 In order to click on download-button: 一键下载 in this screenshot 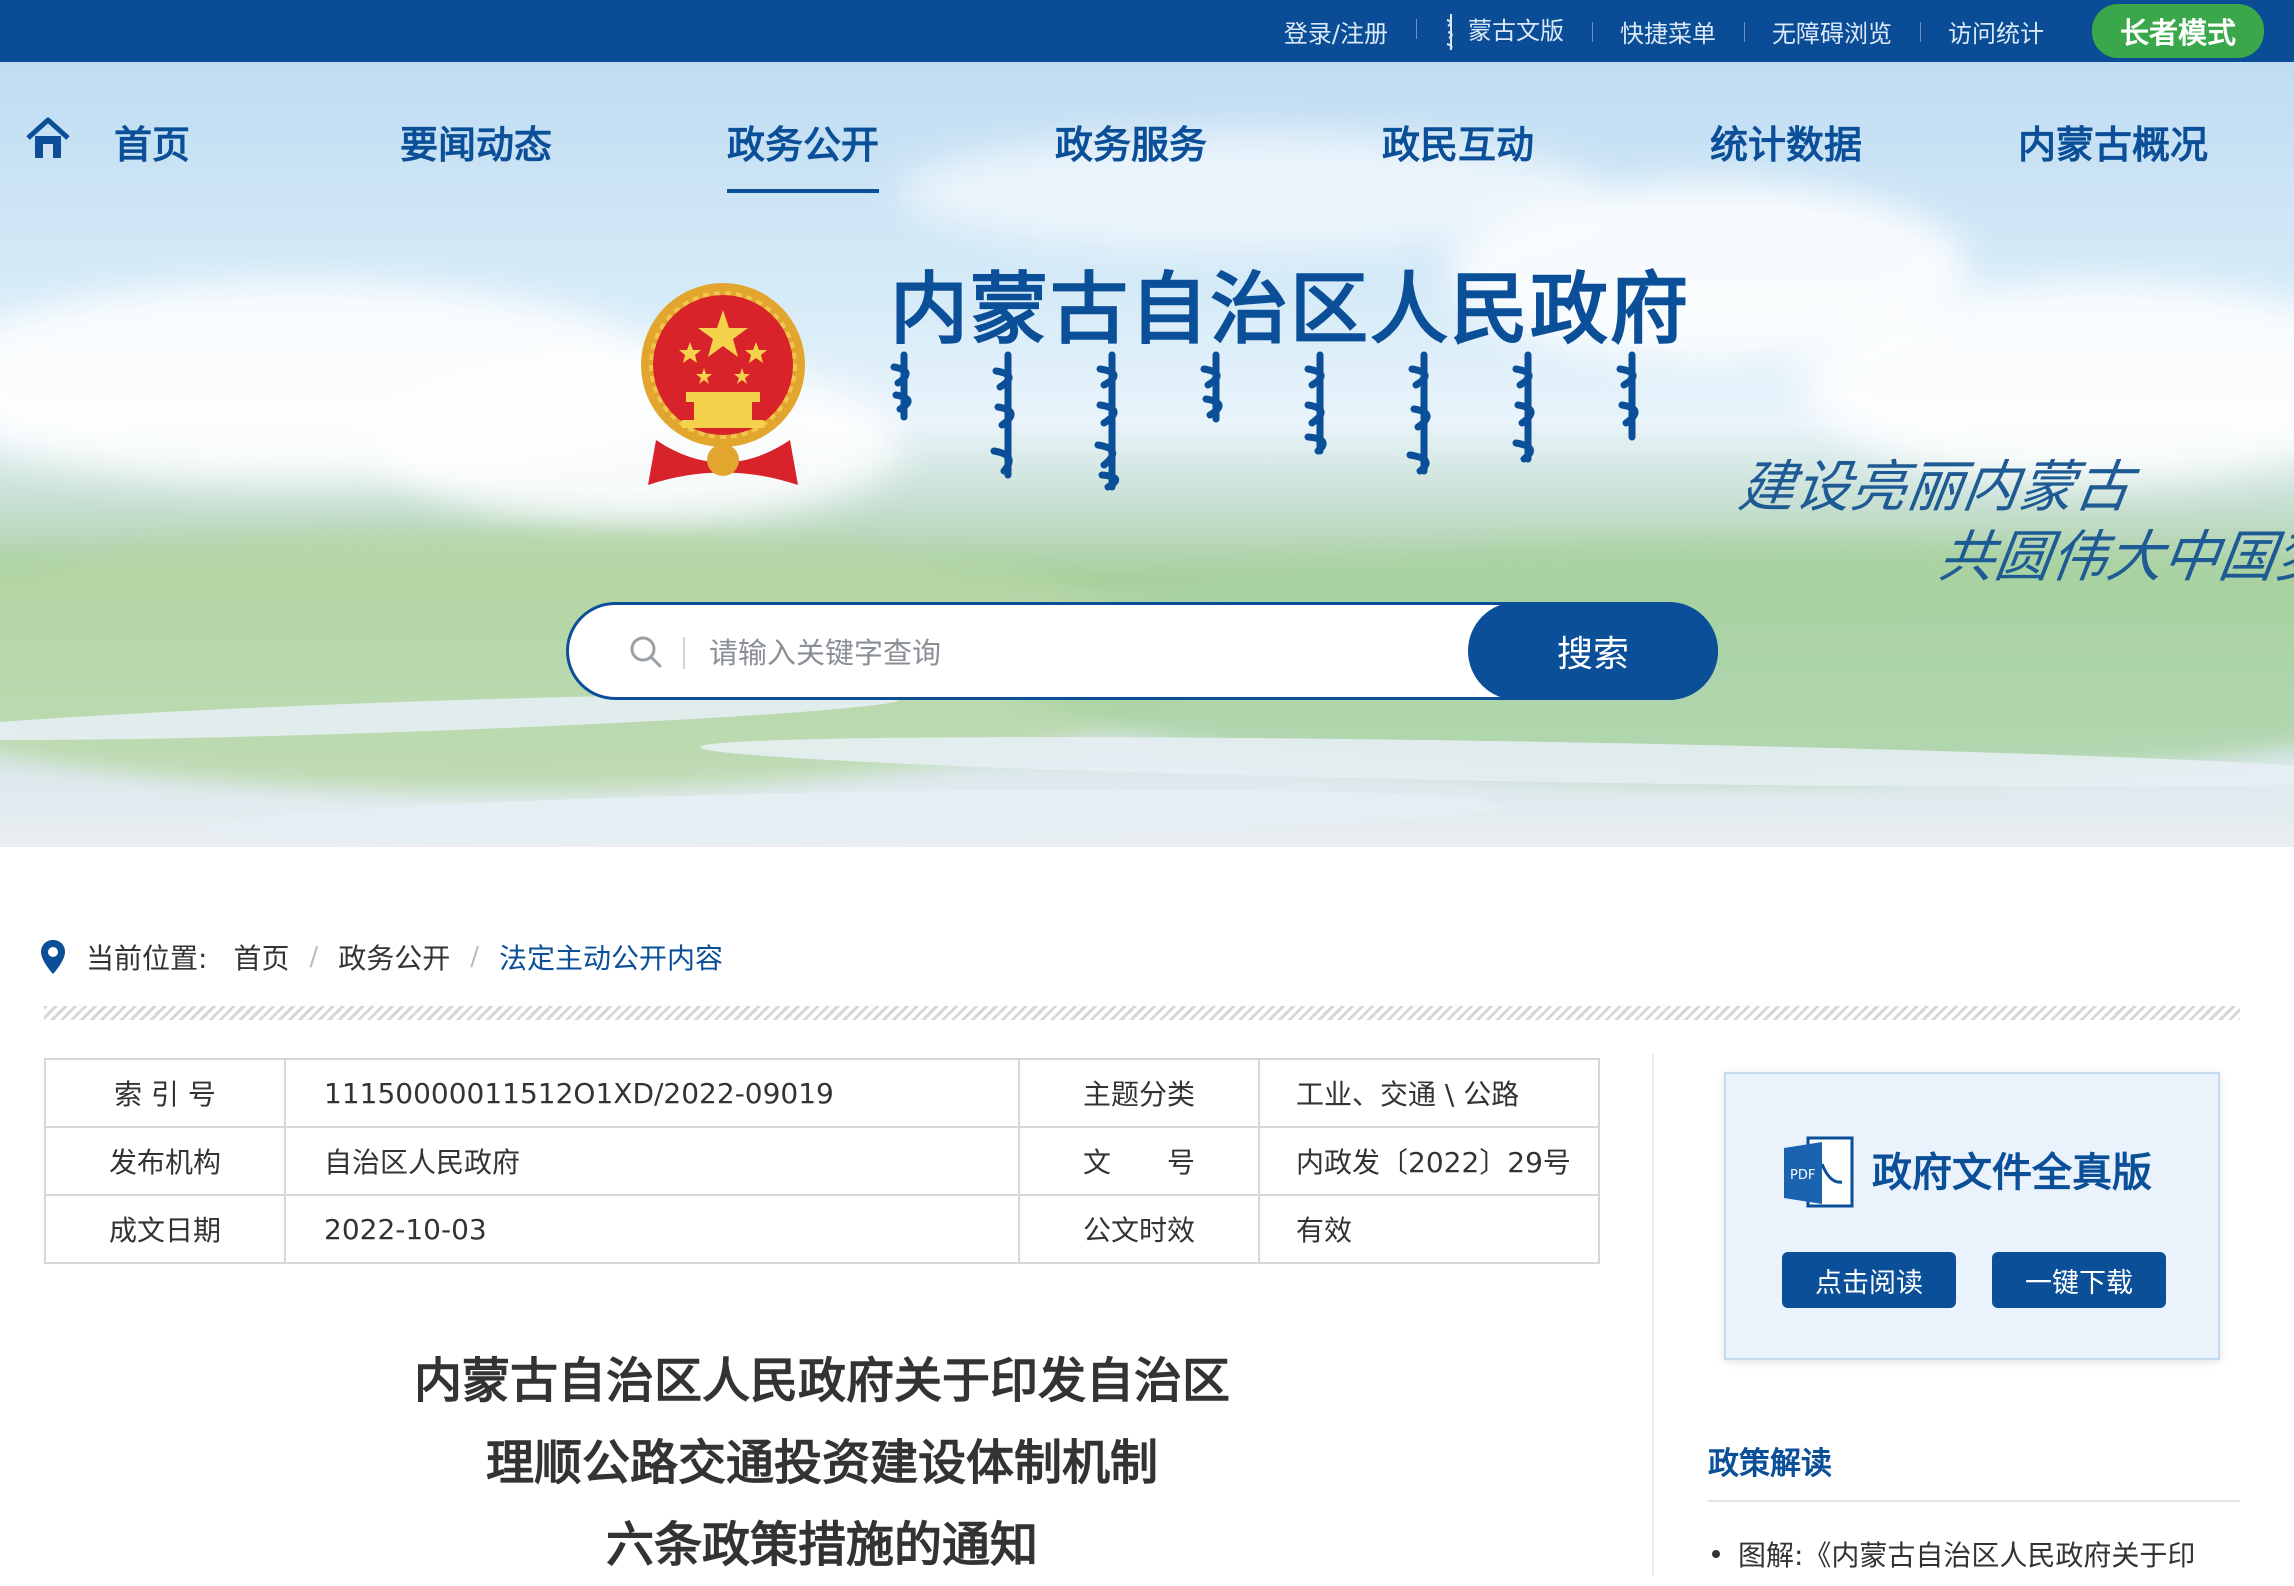, I will do `click(2079, 1280)`.